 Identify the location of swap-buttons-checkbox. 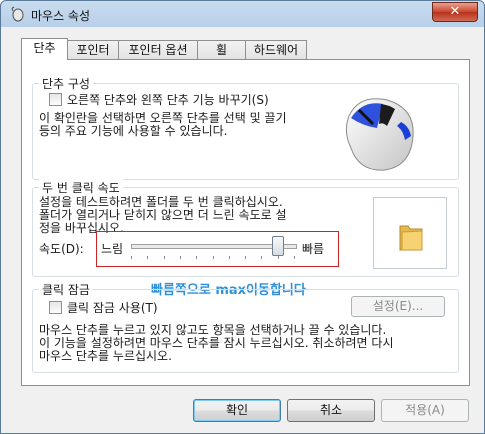
(55, 99).